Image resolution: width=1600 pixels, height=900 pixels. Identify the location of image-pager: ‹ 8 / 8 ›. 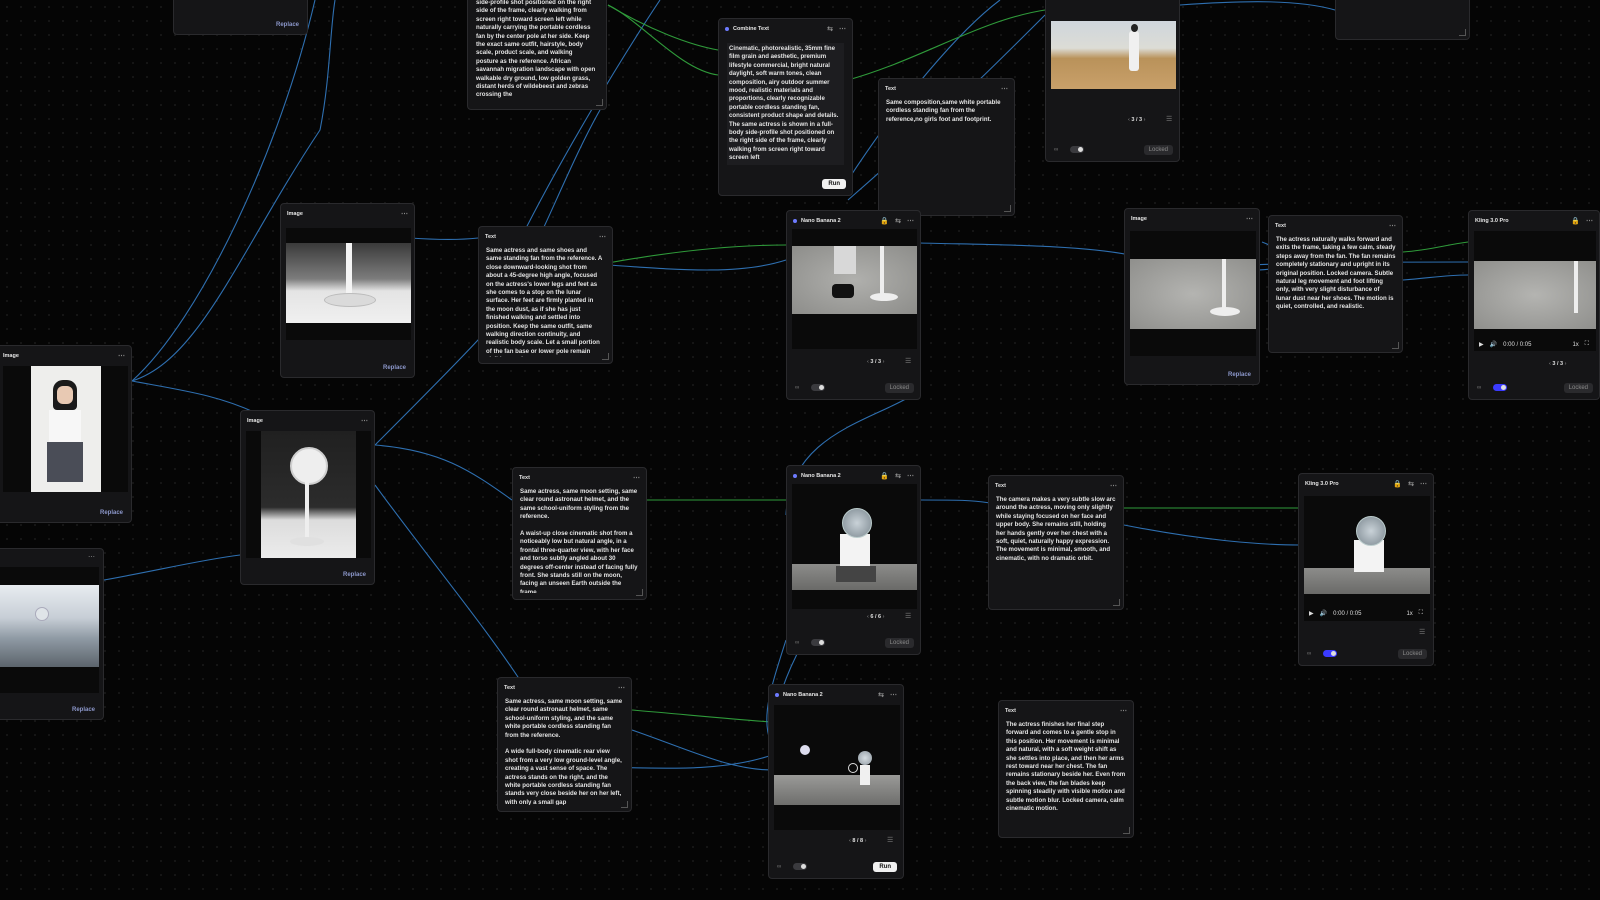
(857, 841).